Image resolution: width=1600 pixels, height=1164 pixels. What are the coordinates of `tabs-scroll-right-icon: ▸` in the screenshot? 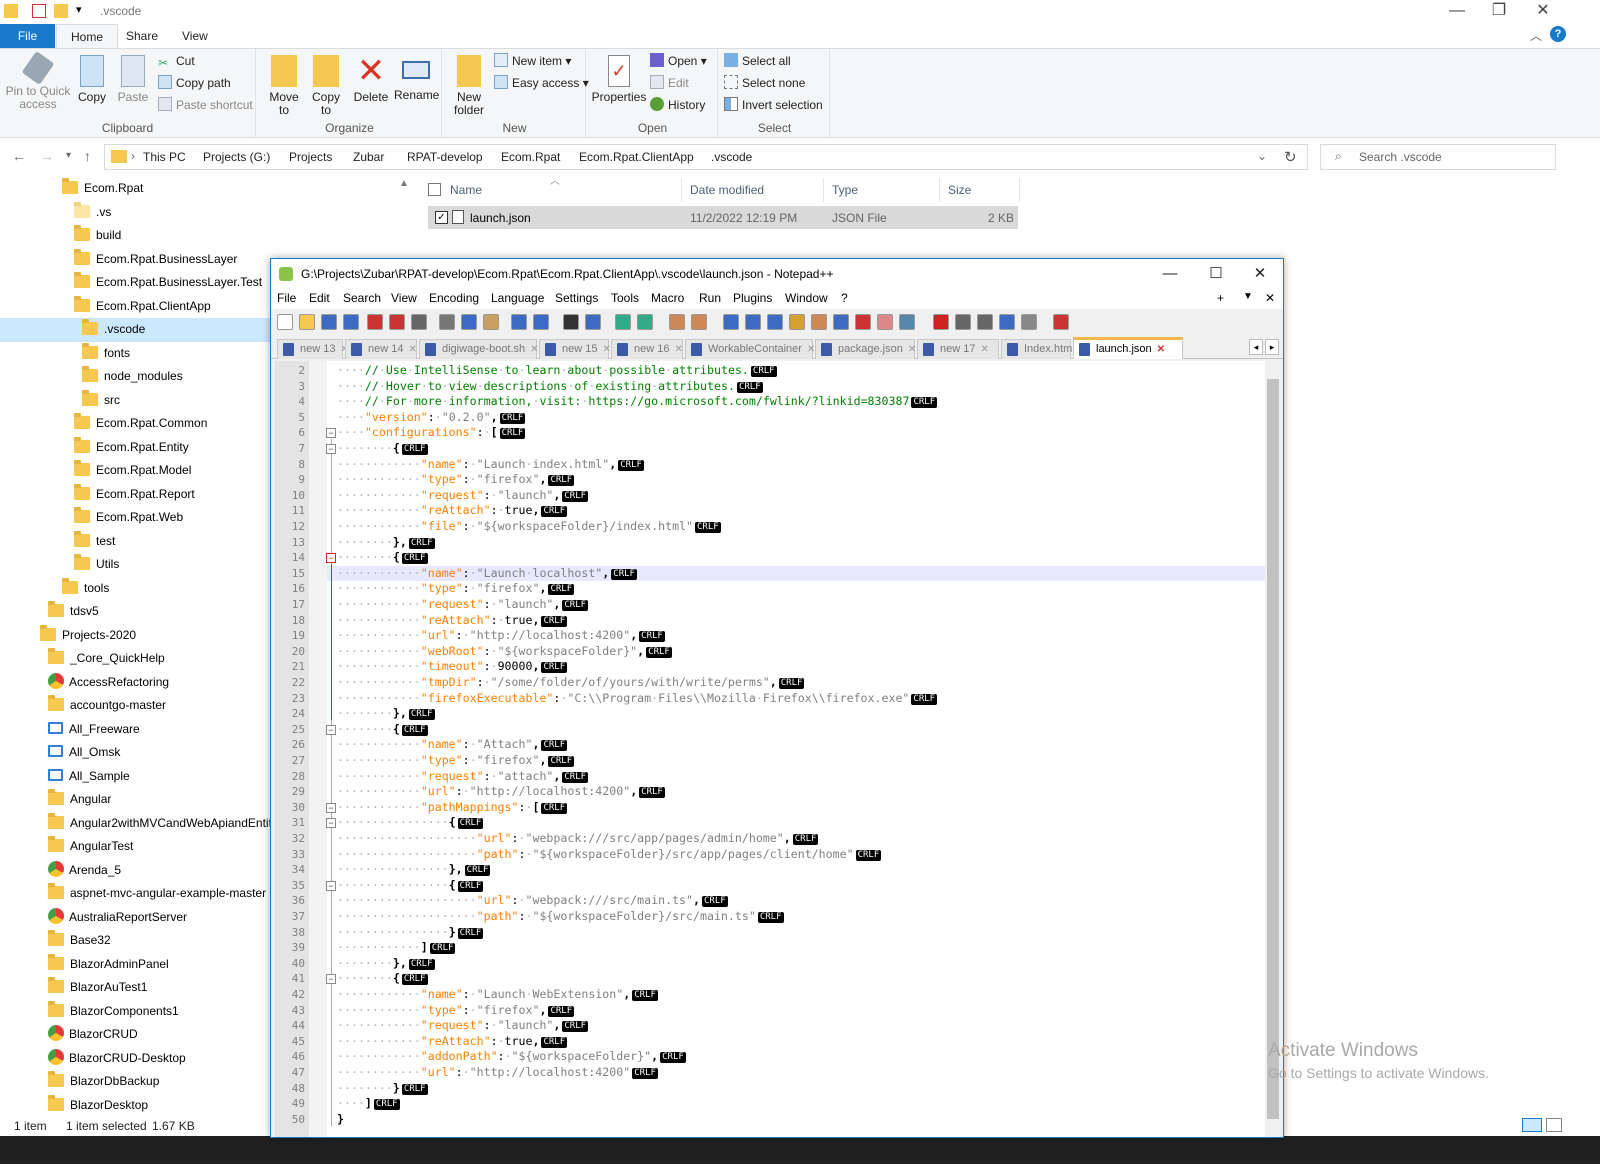 It's located at (1272, 347).